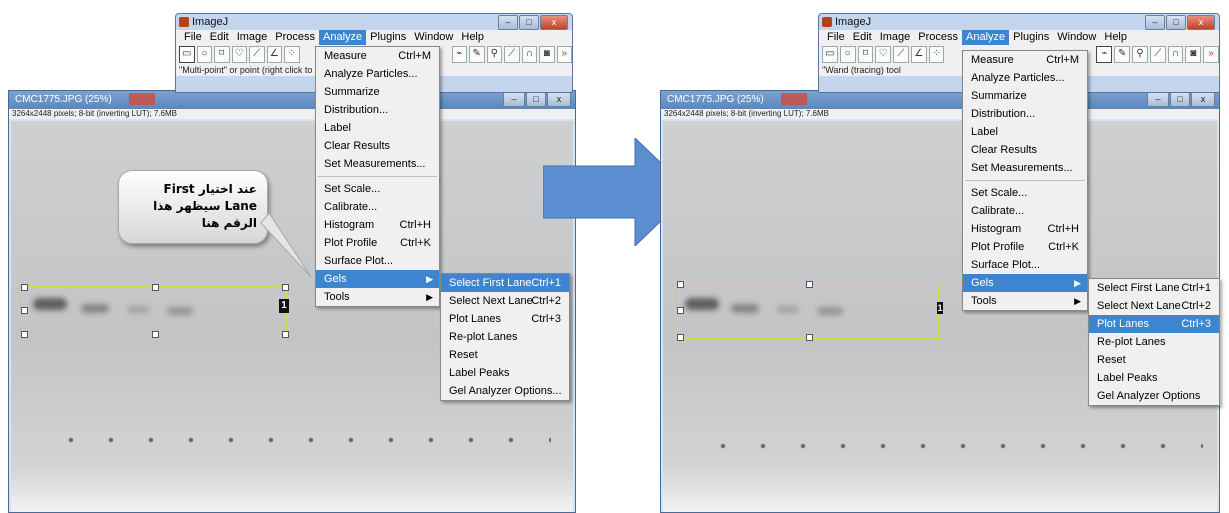  Describe the element at coordinates (295, 37) in the screenshot. I see `menu-process: Process` at that location.